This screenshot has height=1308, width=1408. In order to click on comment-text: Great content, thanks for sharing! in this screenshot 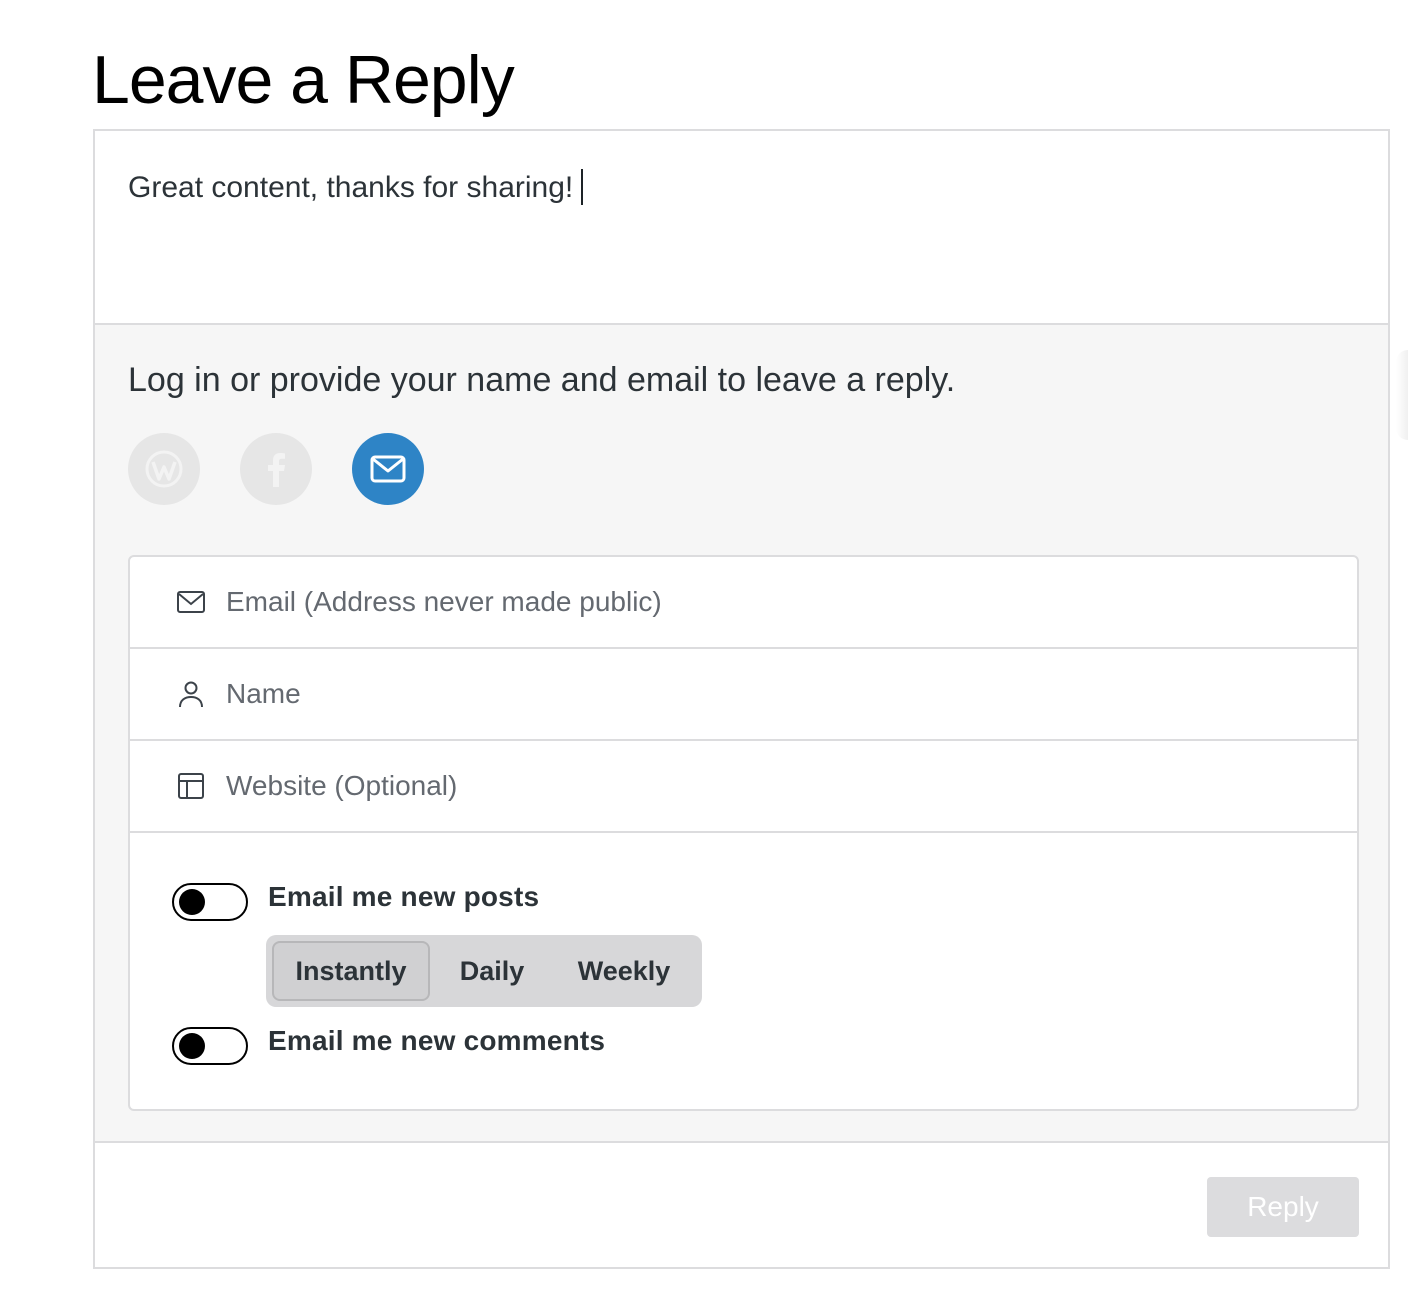, I will do `click(356, 187)`.